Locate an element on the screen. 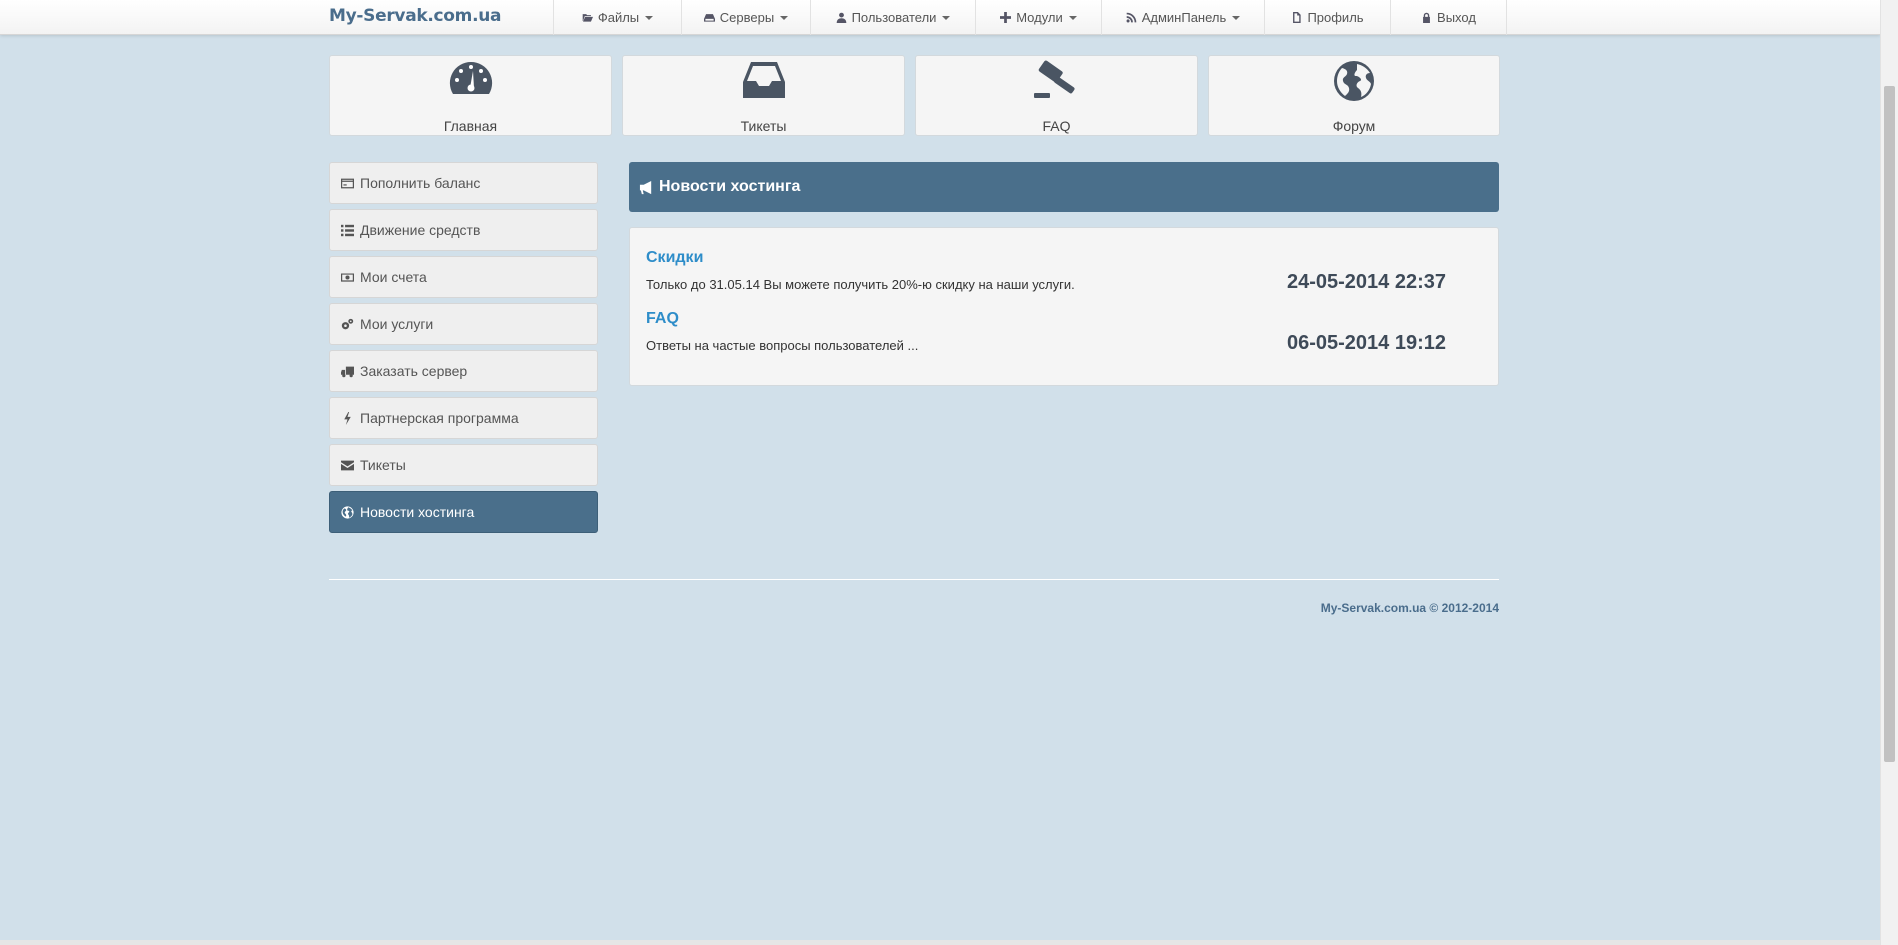  credit-card-icon is located at coordinates (347, 183).